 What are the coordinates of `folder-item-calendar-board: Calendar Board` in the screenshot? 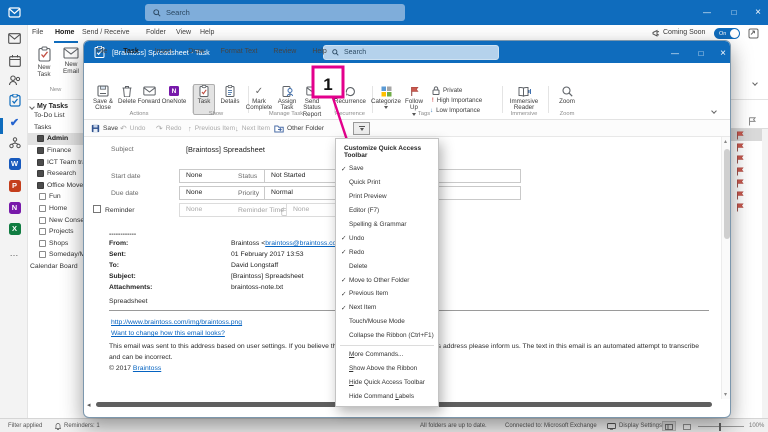 It's located at (57, 267).